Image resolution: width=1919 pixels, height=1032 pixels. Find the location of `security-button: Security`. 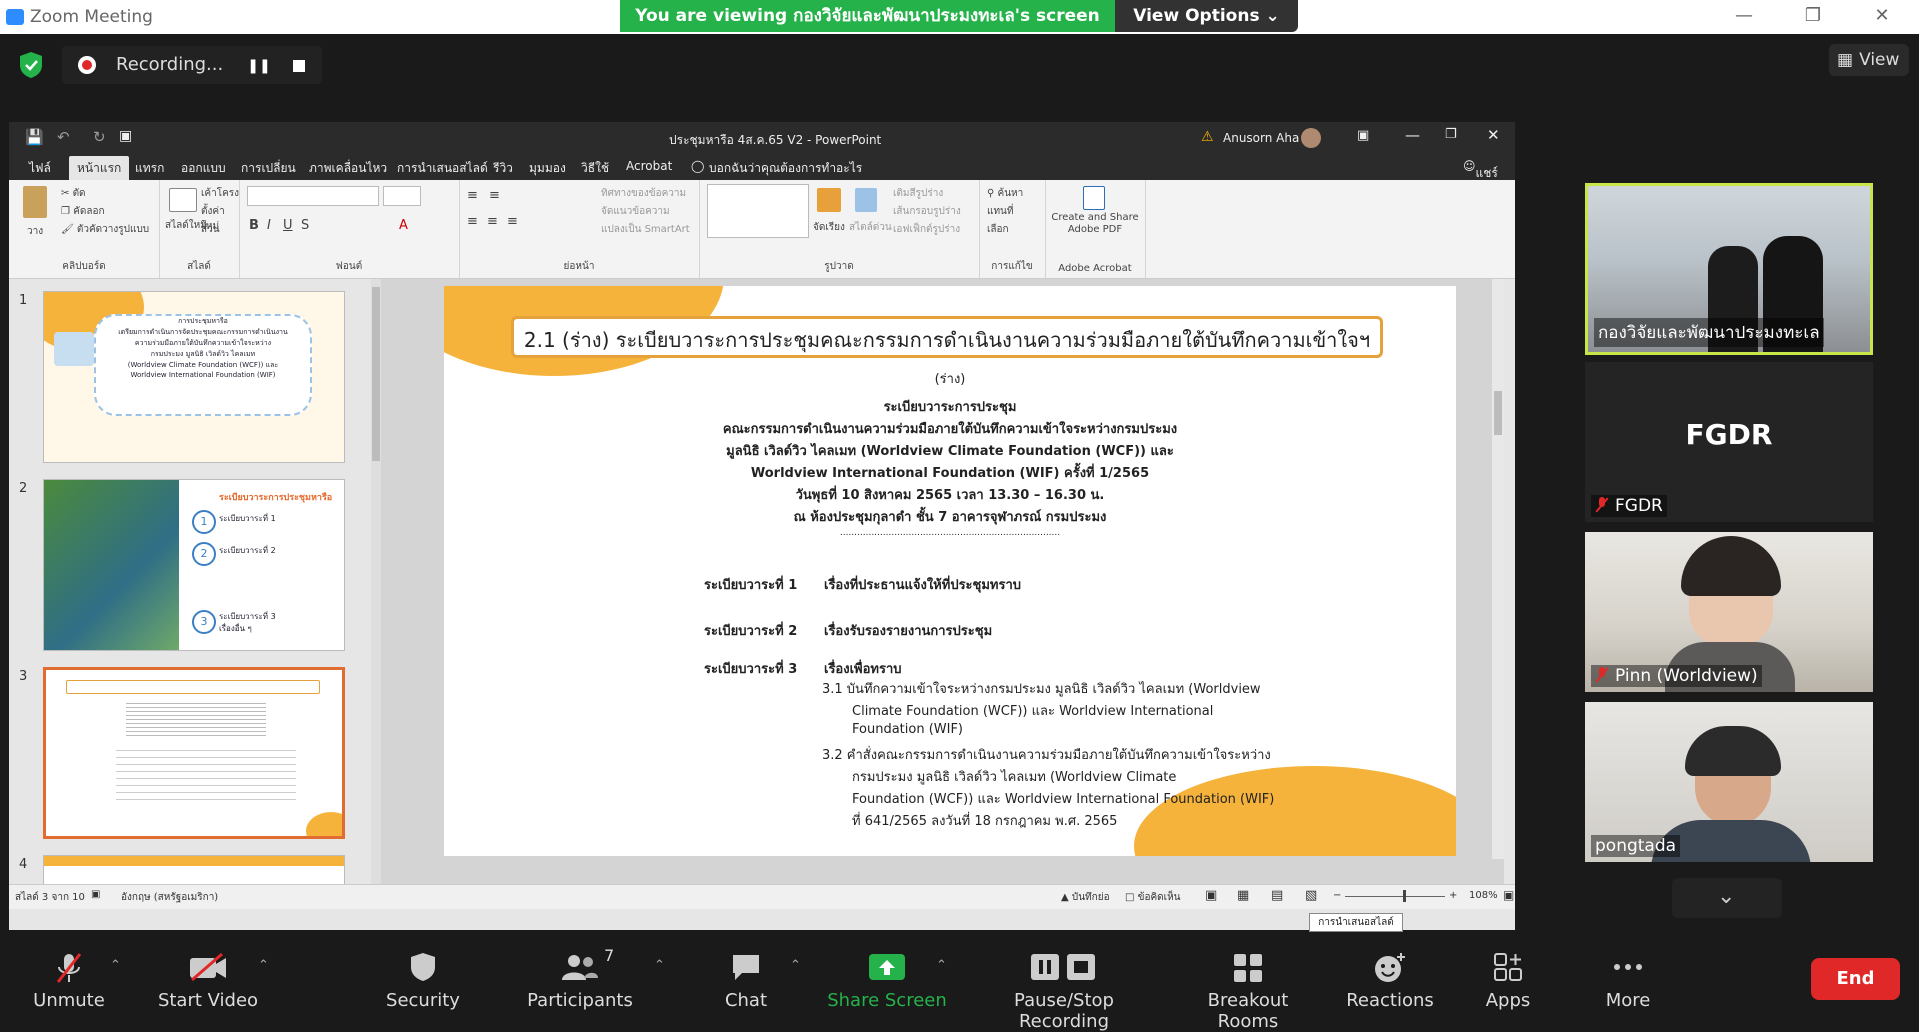

security-button: Security is located at coordinates (423, 979).